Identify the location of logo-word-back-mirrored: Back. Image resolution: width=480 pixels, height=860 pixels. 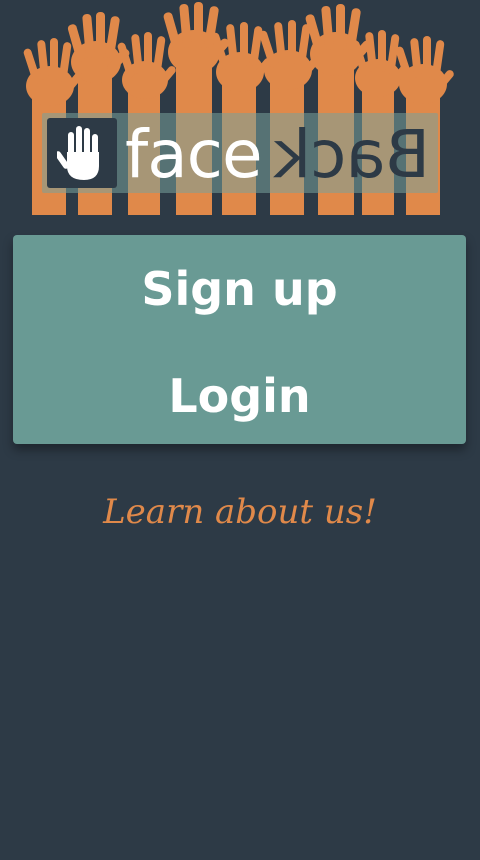
(352, 154).